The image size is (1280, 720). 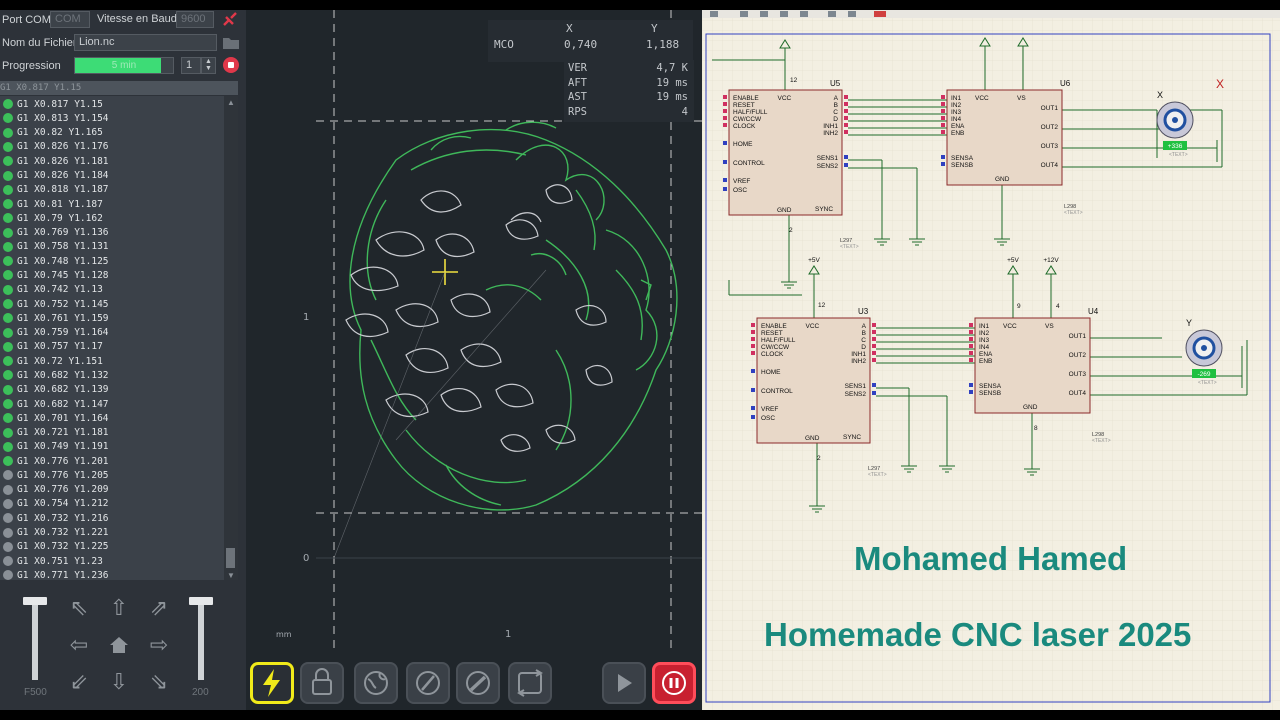 I want to click on gcode-line: G1 X0.748 Y1.125, so click(x=111, y=261).